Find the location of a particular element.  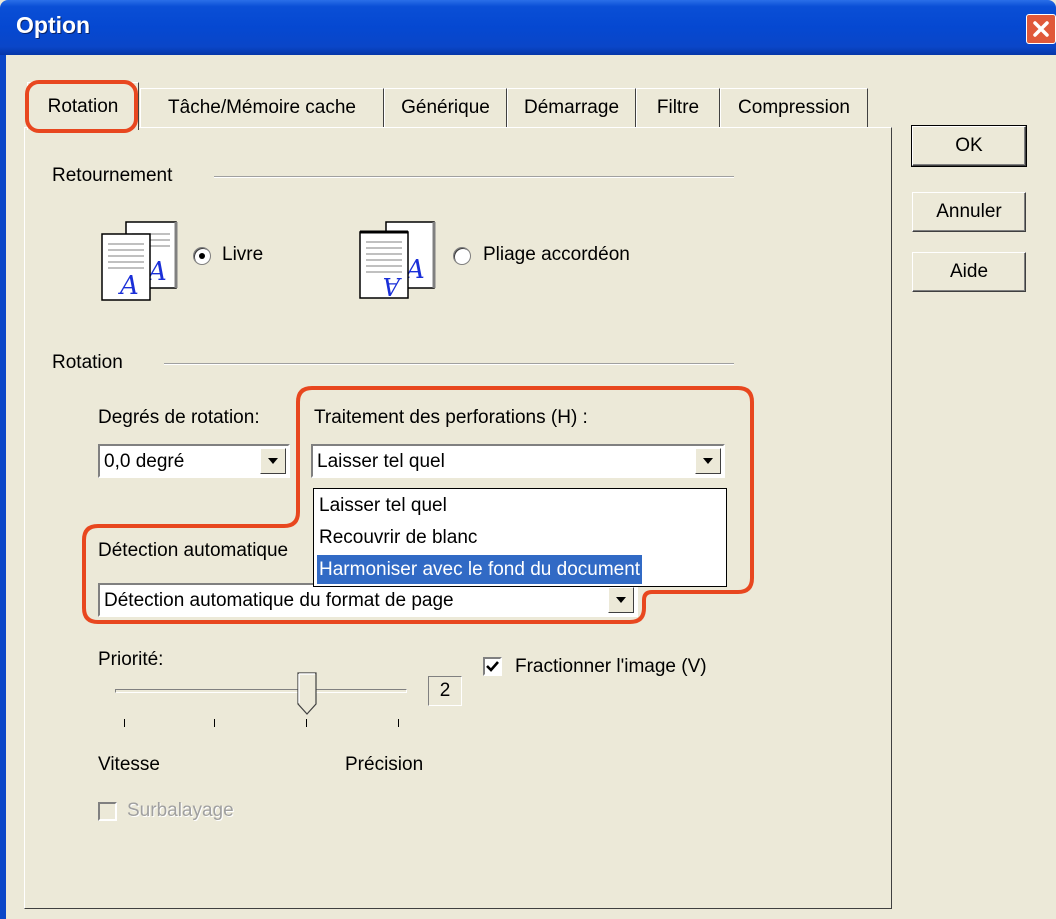

help-button: Aide is located at coordinates (969, 272).